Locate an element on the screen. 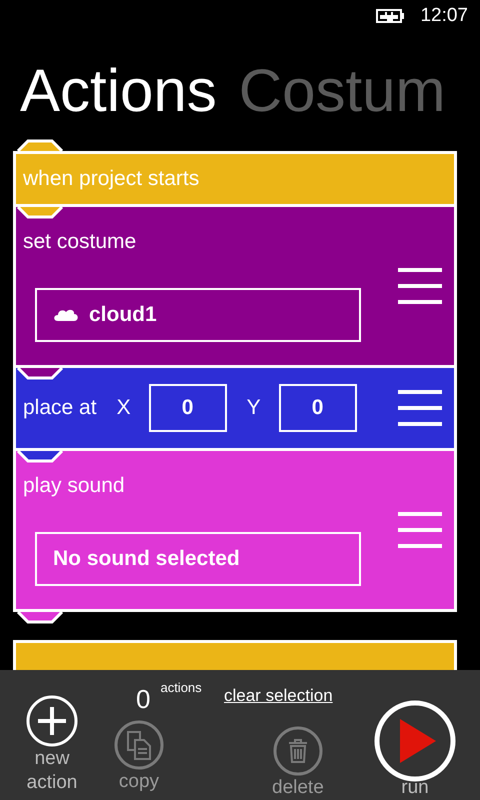 This screenshot has height=800, width=480. clock-time: 12:07 is located at coordinates (444, 16).